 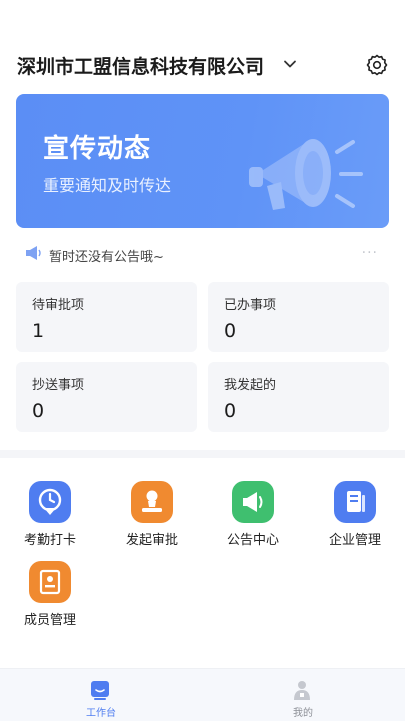 I want to click on banner-subtitle: 重要通知及时传达, so click(x=107, y=185).